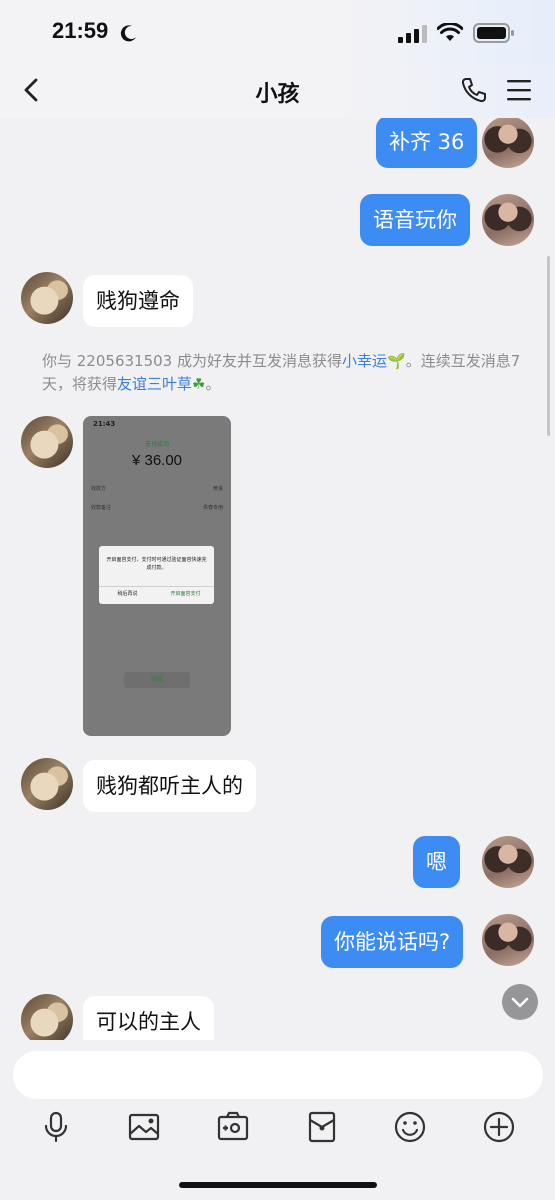 This screenshot has height=1200, width=555. Describe the element at coordinates (104, 424) in the screenshot. I see `image-time: 21:43` at that location.